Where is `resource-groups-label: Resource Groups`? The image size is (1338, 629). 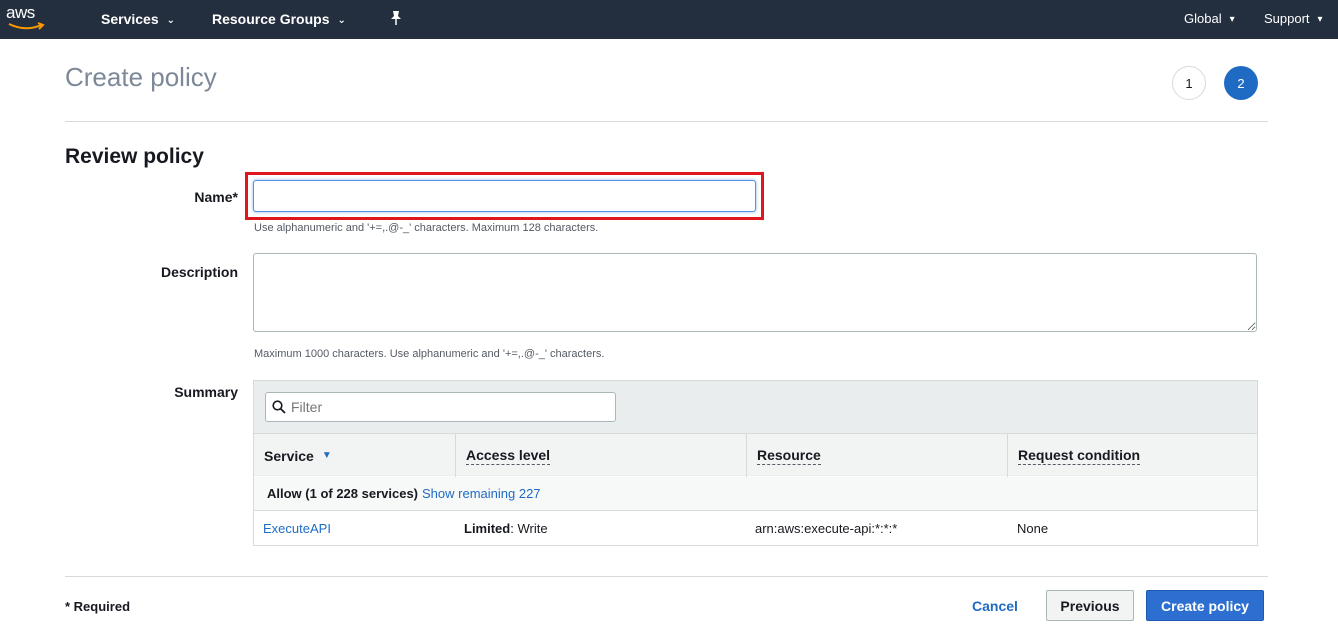 resource-groups-label: Resource Groups is located at coordinates (271, 19).